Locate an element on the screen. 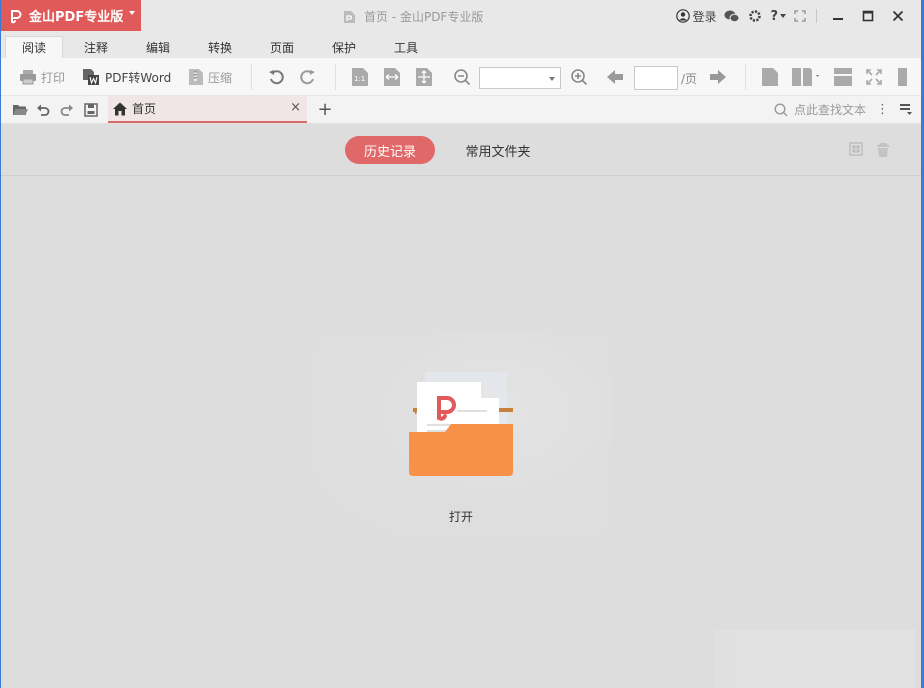 The width and height of the screenshot is (924, 688). save-icon is located at coordinates (91, 110).